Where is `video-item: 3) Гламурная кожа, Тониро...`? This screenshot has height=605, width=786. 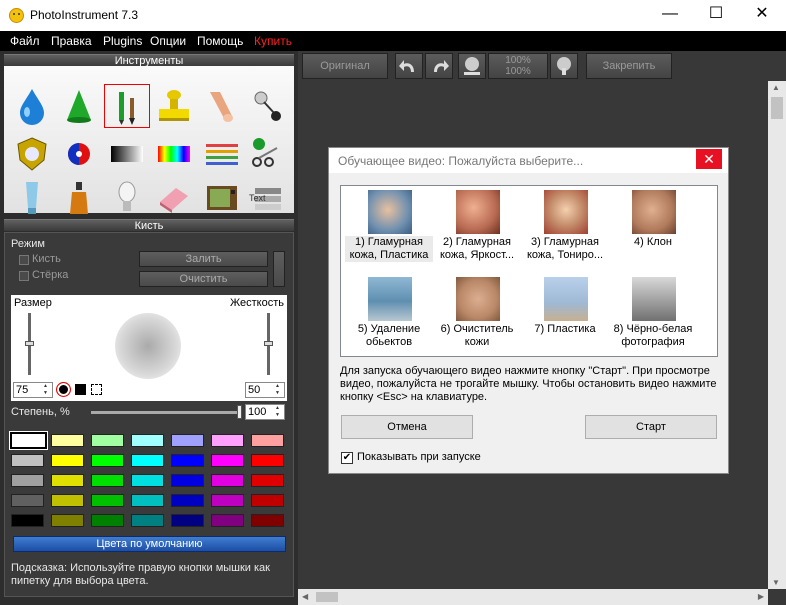
video-item: 3) Гламурная кожа, Тониро... is located at coordinates (565, 230).